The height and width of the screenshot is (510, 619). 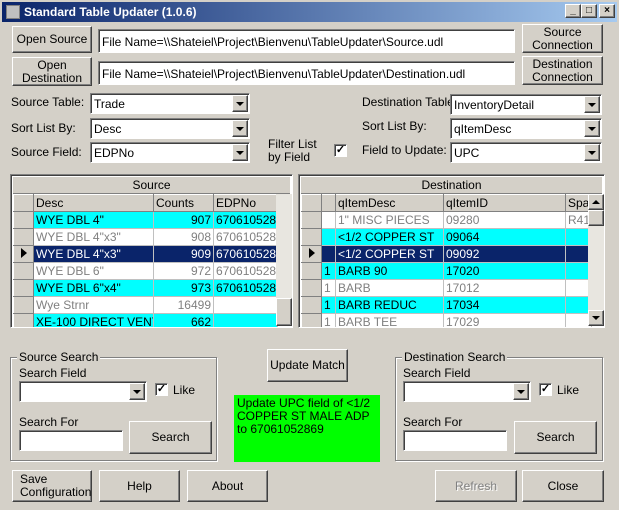 What do you see at coordinates (389, 305) in the screenshot?
I see `cell-qitemdesc: BARB REDUC` at bounding box center [389, 305].